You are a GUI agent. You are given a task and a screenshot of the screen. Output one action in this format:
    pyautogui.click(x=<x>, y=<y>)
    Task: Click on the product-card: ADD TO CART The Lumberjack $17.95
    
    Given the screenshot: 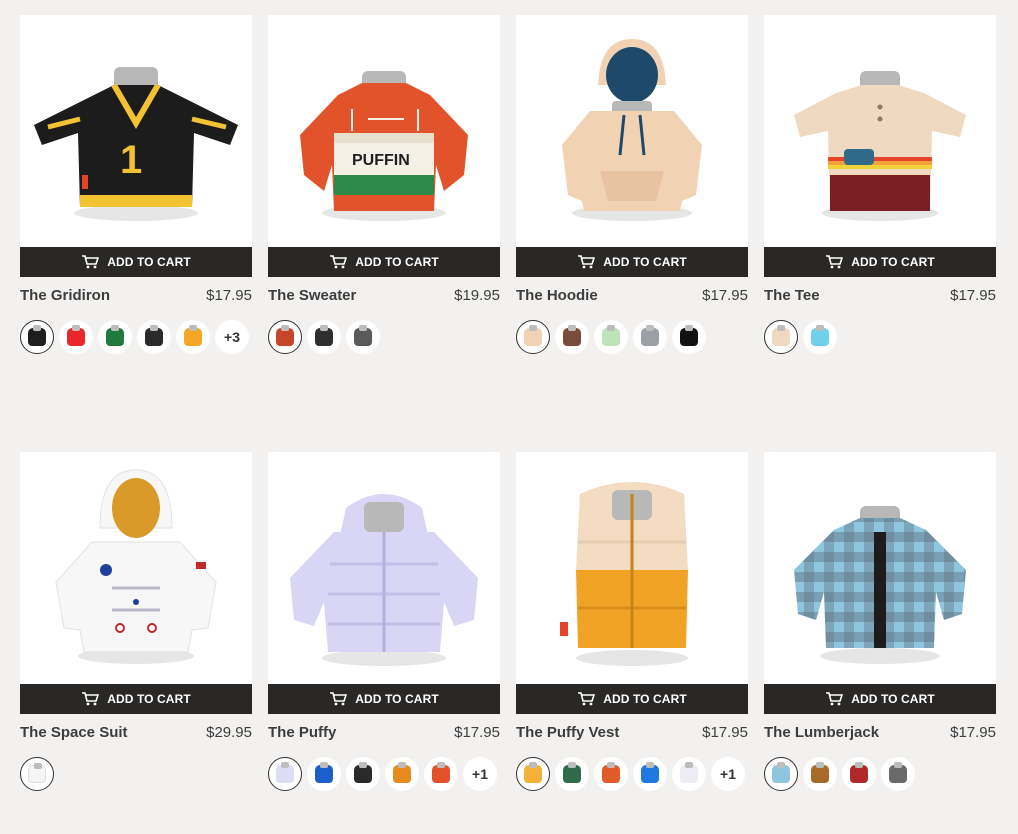 What is the action you would take?
    pyautogui.click(x=880, y=643)
    